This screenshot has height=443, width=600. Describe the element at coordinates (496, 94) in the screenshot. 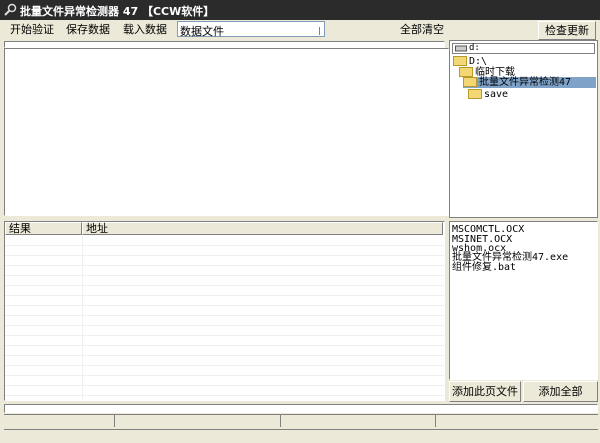

I see `tree-item-label: save` at that location.